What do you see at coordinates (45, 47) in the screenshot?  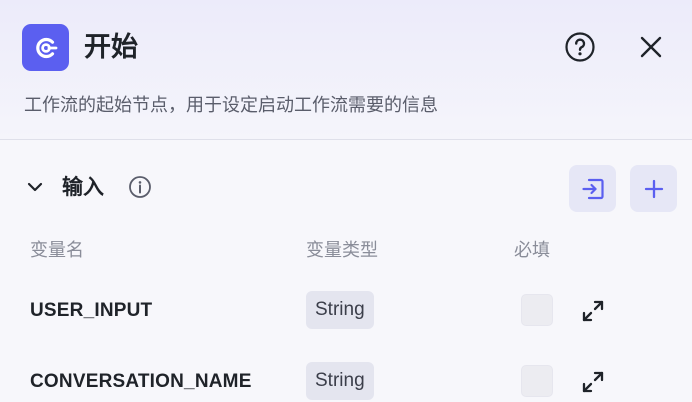 I see `start-node-icon` at bounding box center [45, 47].